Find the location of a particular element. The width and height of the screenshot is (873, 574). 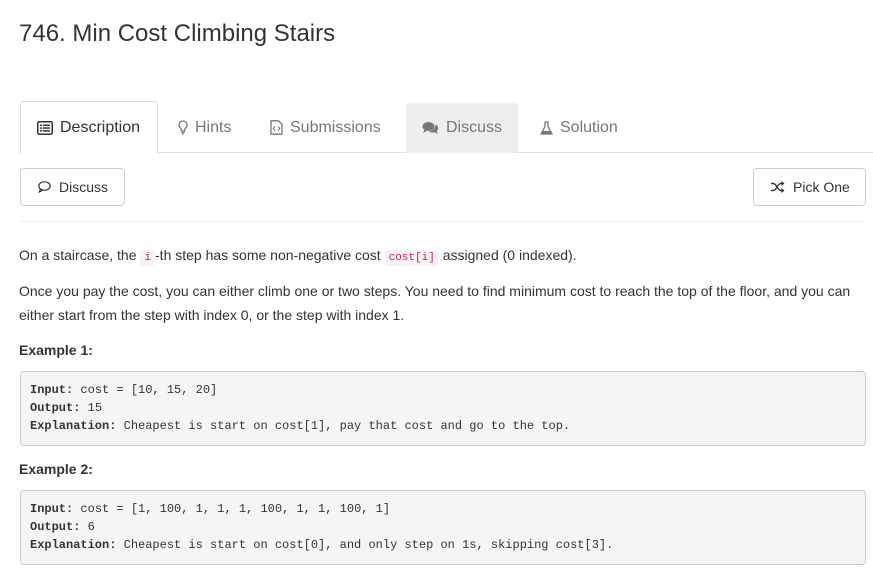

tab-discuss: Discuss is located at coordinates (462, 128).